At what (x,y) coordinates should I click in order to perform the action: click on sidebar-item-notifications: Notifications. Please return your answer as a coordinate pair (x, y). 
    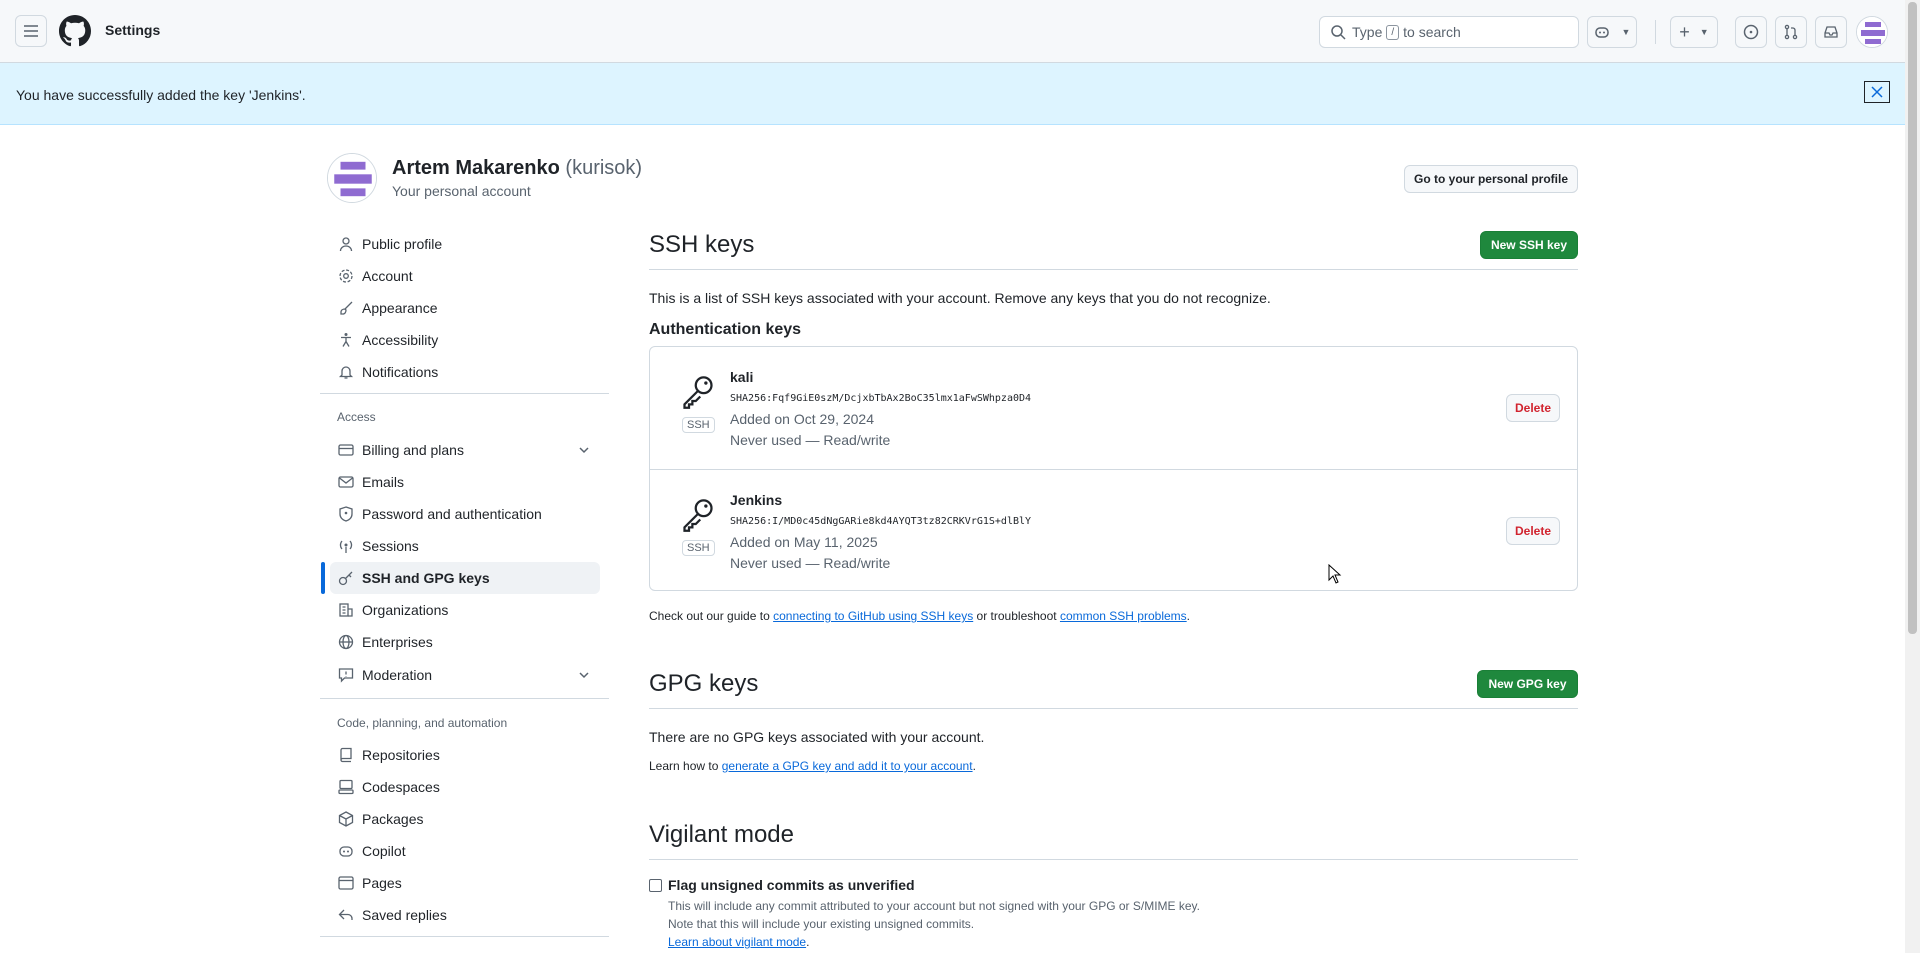
    Looking at the image, I should click on (465, 372).